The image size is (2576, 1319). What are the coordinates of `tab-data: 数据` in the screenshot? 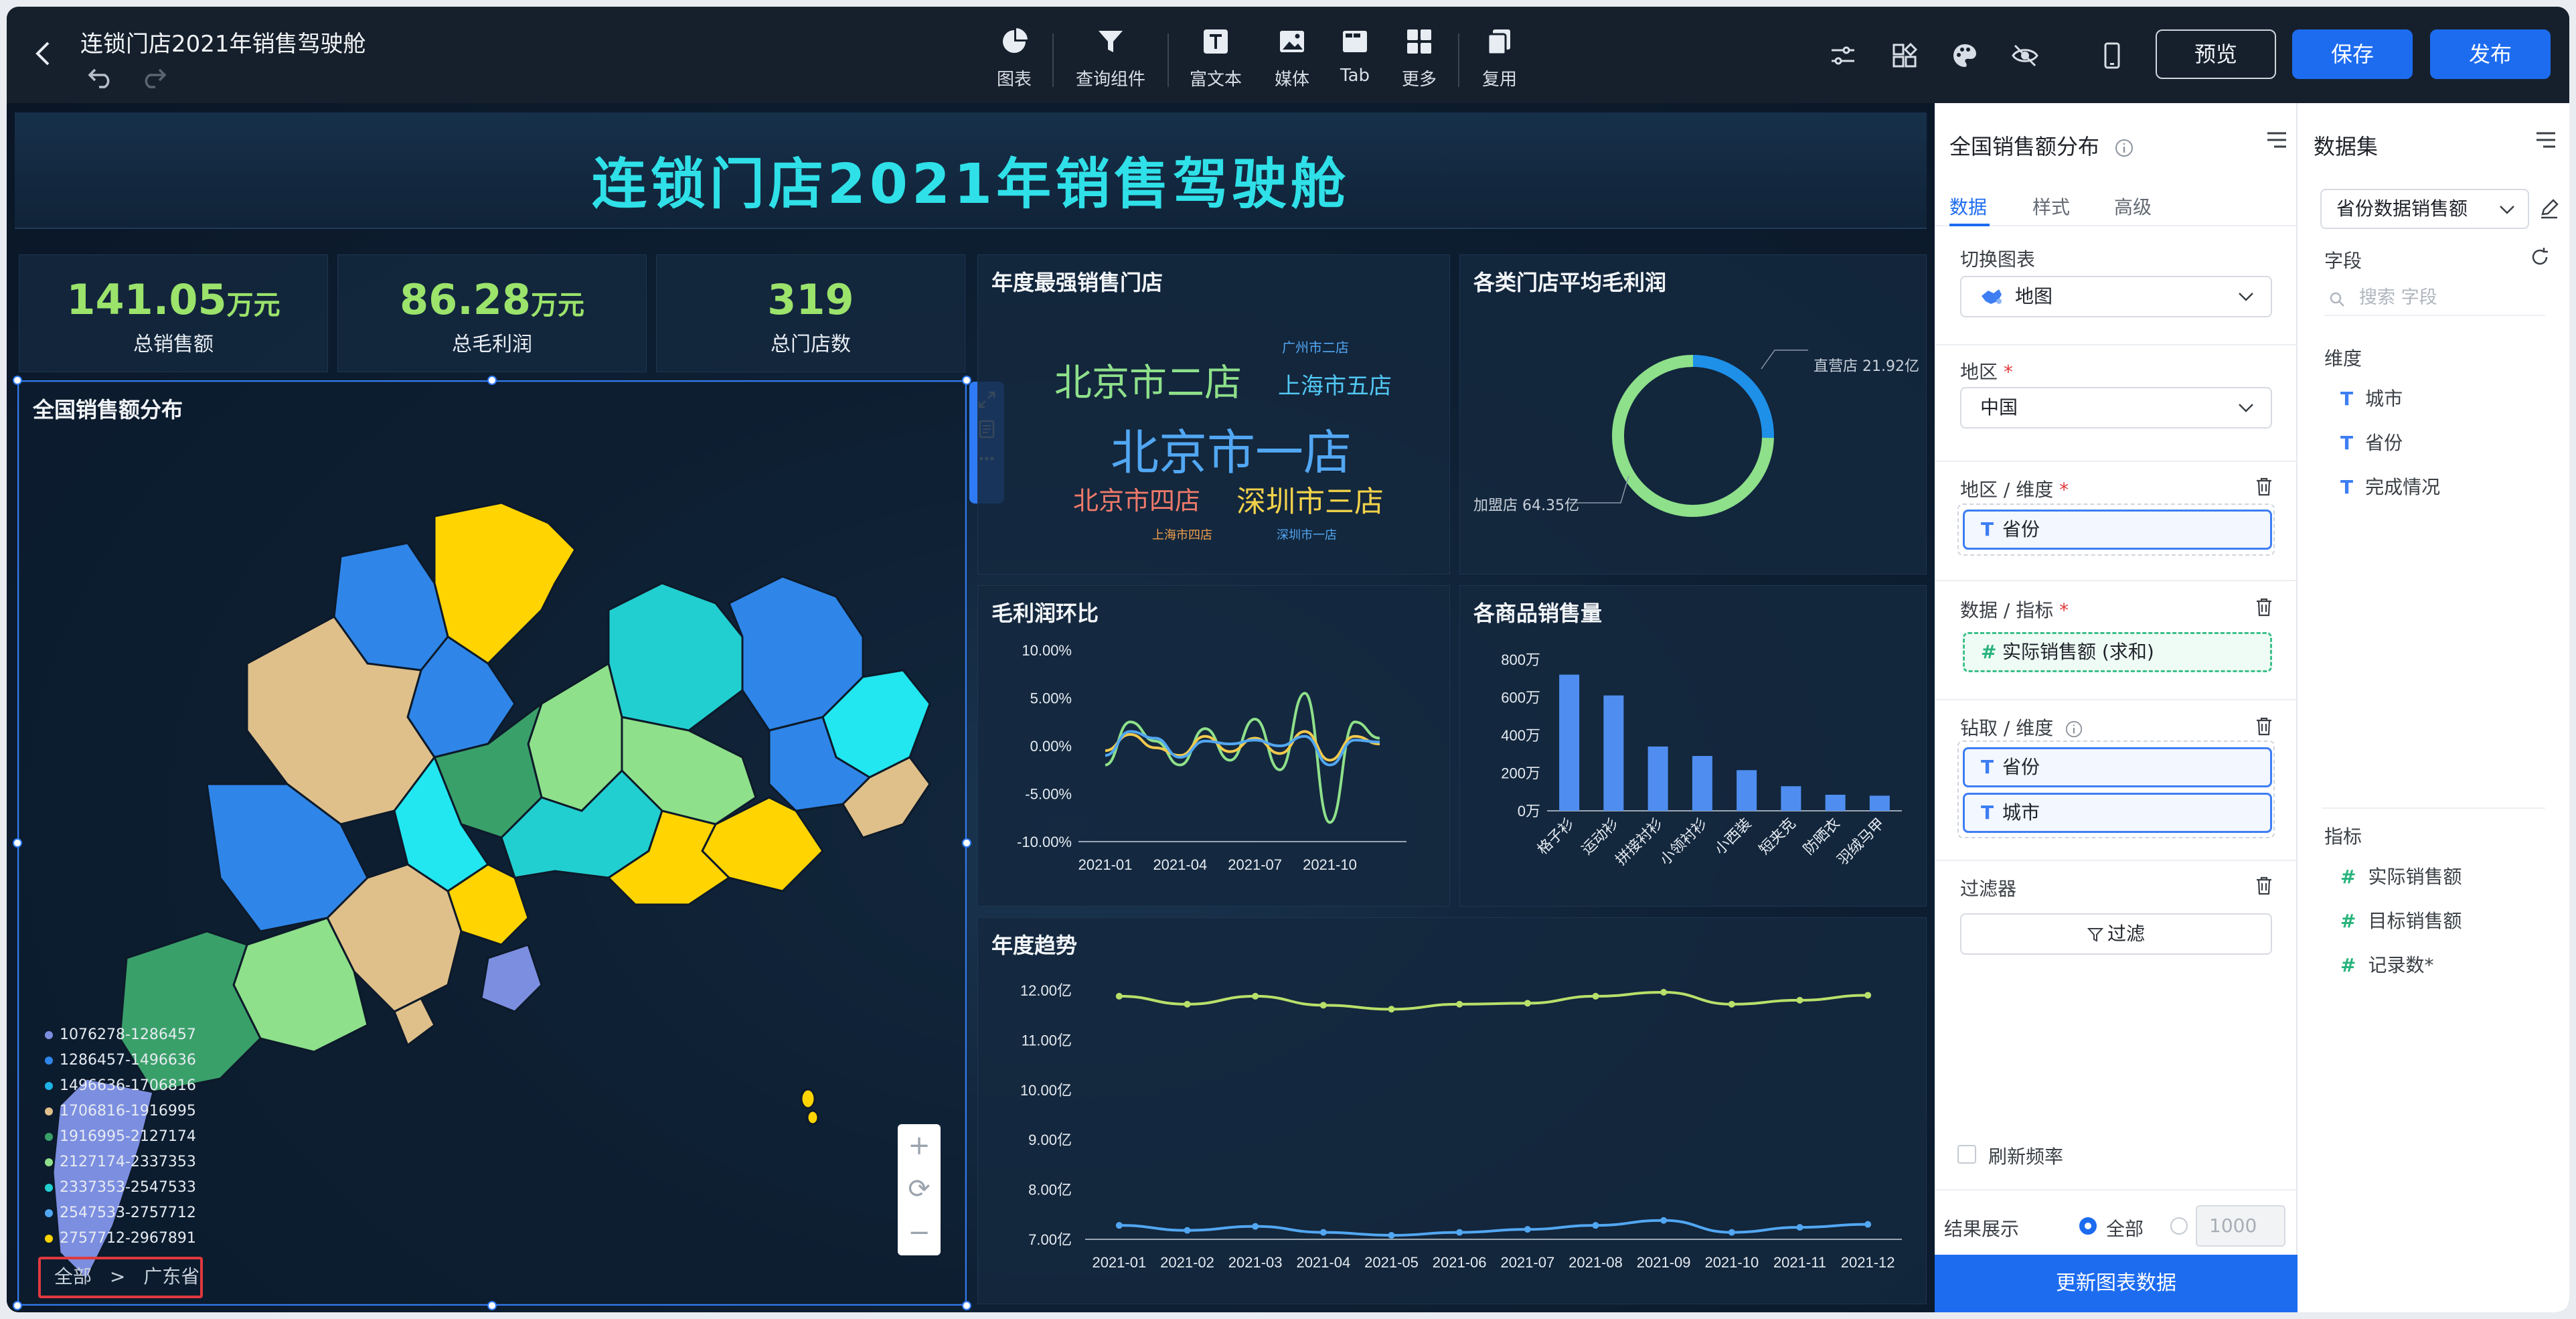 It's located at (1968, 206).